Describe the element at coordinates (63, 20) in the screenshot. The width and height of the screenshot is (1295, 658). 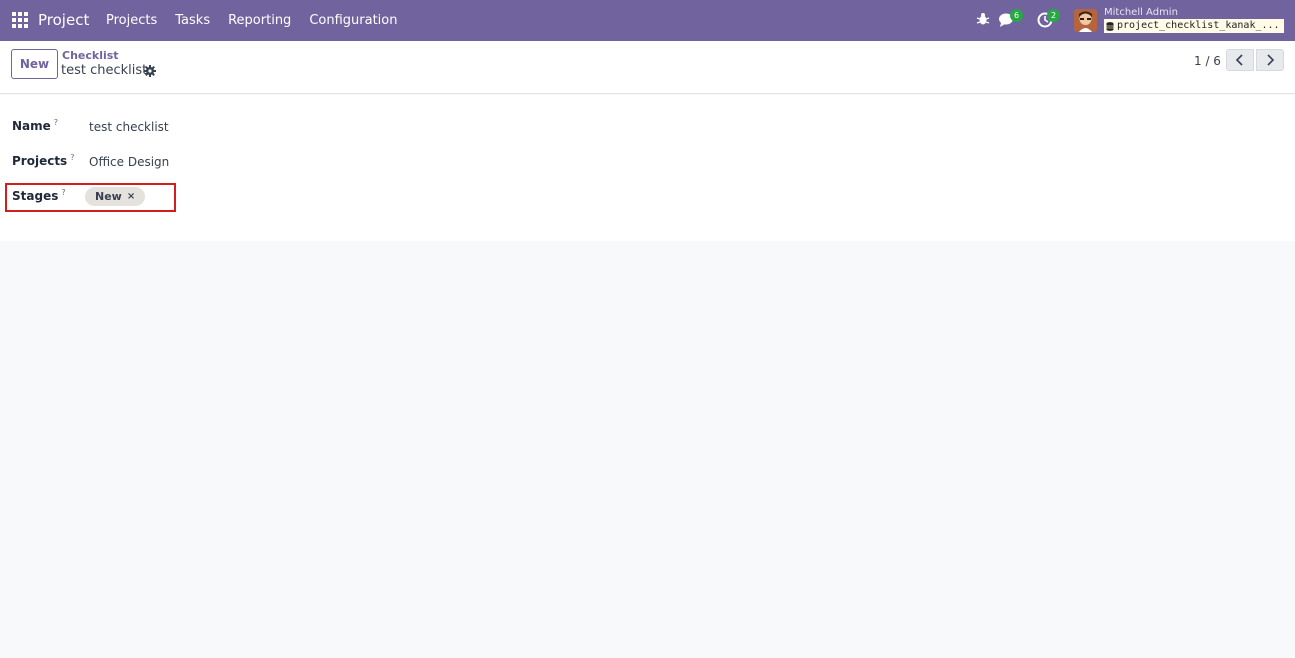
I see `app-brand: Project` at that location.